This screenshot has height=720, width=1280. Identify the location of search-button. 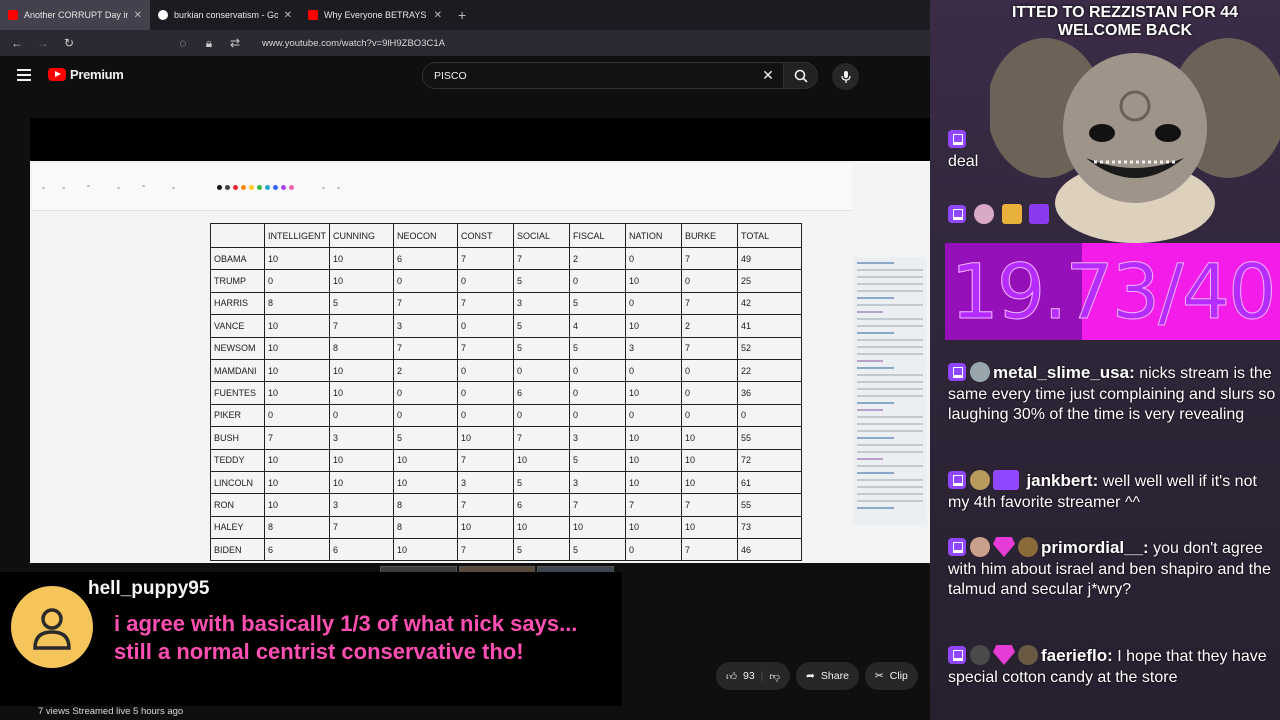
(801, 75).